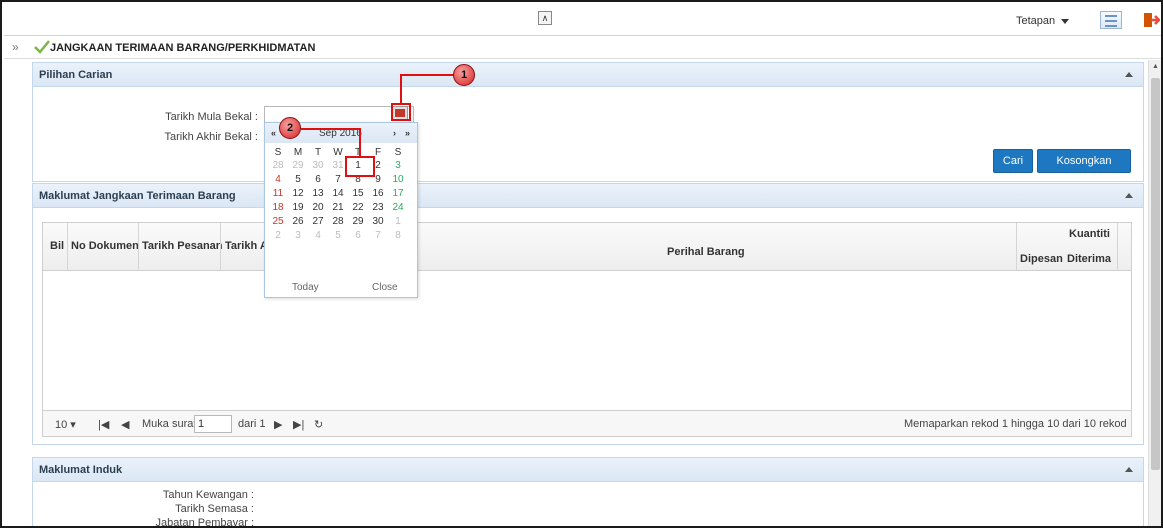 The image size is (1163, 528). What do you see at coordinates (1084, 161) in the screenshot?
I see `clear-button: Kosongkan` at bounding box center [1084, 161].